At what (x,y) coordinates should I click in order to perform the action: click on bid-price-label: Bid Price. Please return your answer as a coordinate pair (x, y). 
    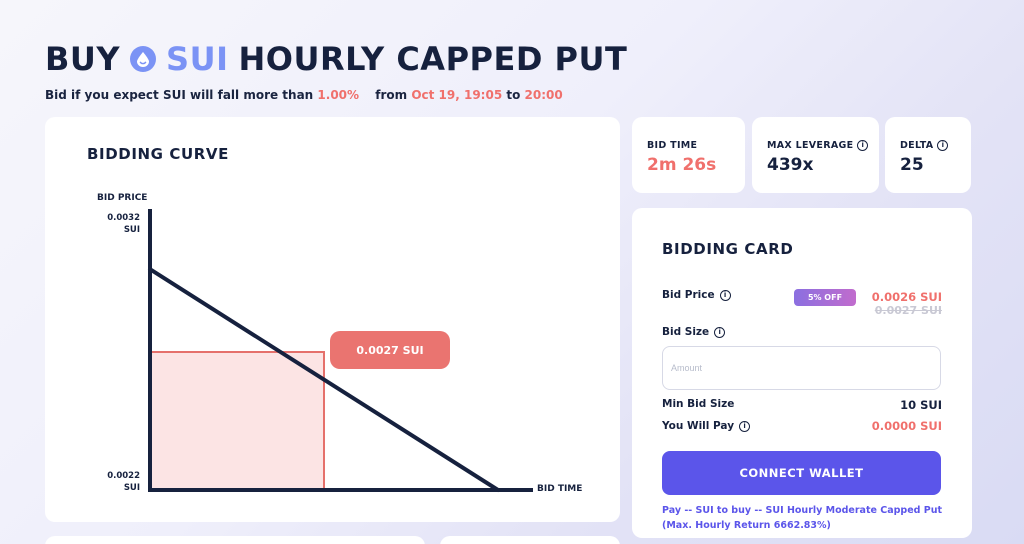
    Looking at the image, I should click on (688, 295).